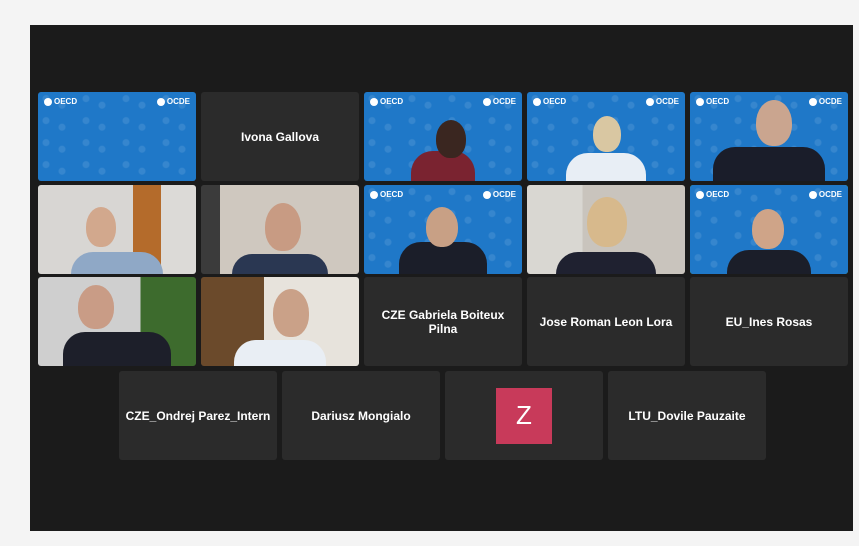 This screenshot has height=546, width=859. I want to click on participant-name: CZE Gabriela Boiteux Pilna, so click(443, 321).